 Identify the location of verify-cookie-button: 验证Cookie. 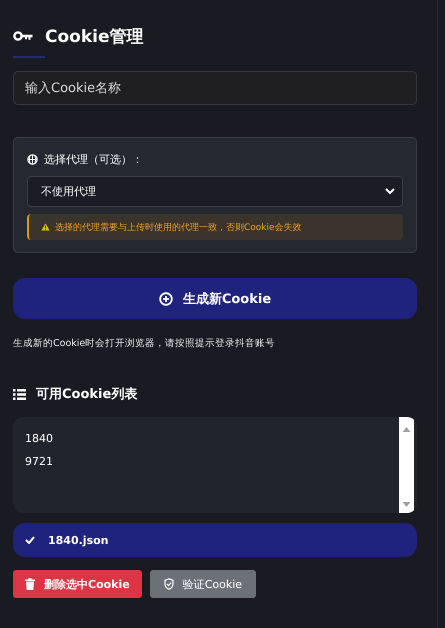
(203, 584).